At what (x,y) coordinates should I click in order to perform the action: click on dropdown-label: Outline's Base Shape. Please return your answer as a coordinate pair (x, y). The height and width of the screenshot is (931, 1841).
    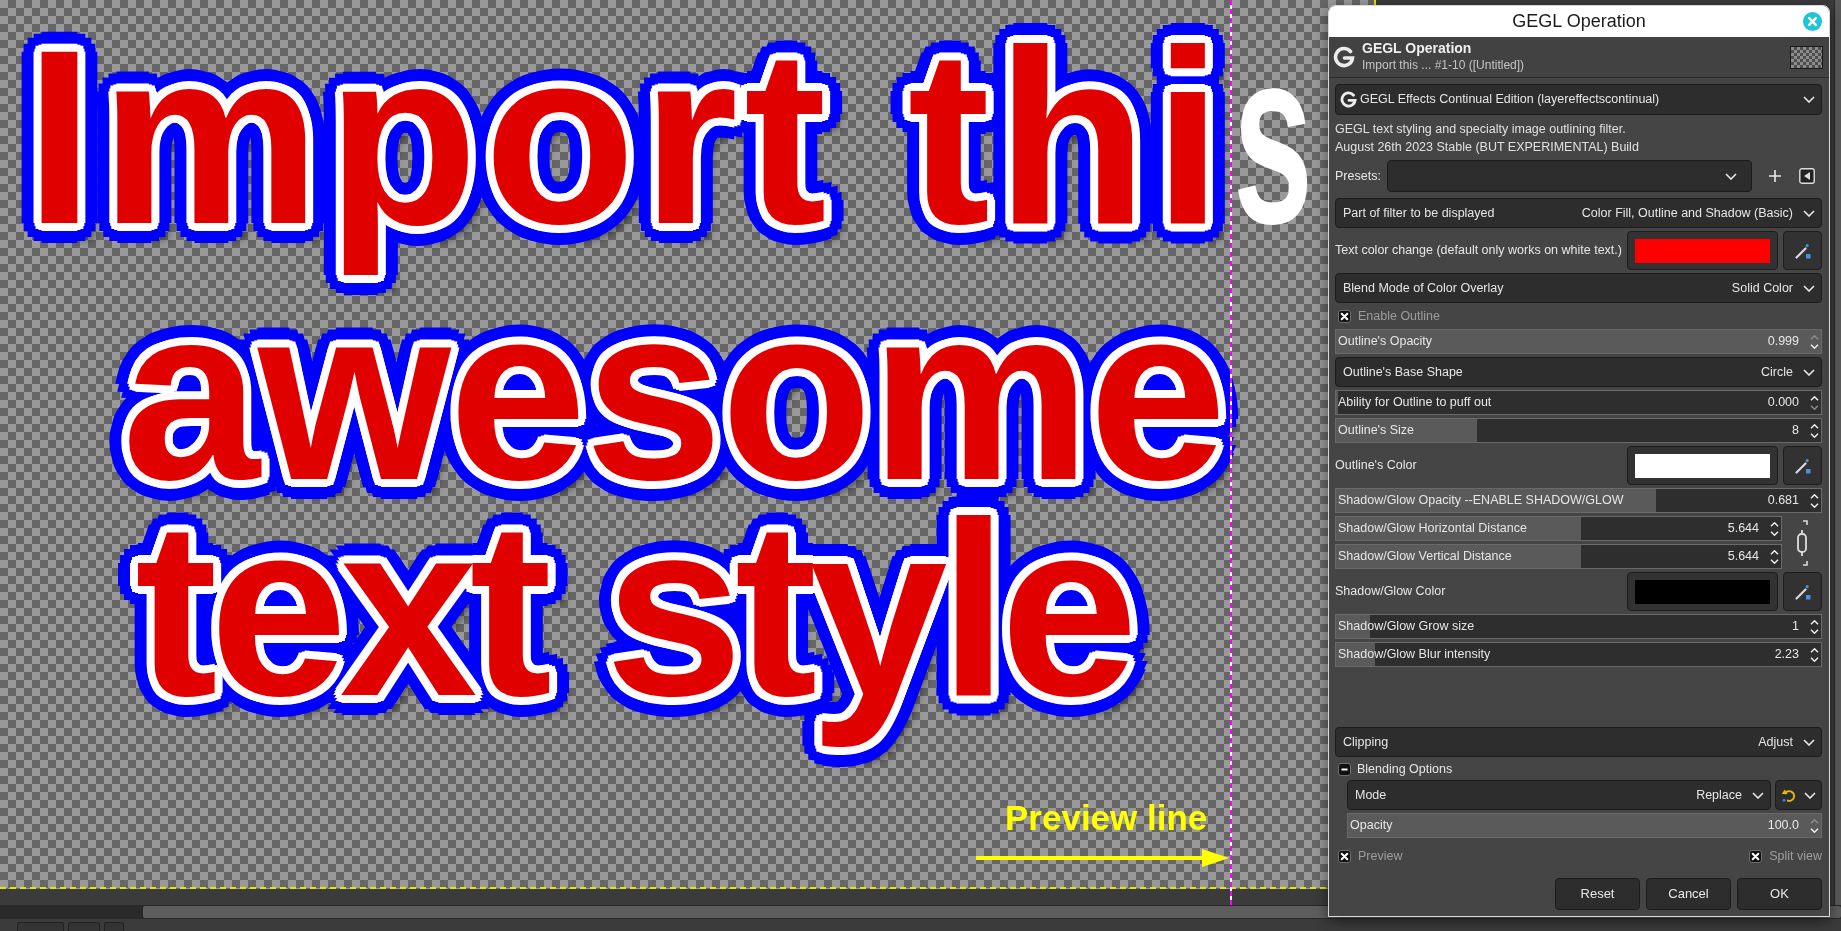
    Looking at the image, I should click on (1403, 372).